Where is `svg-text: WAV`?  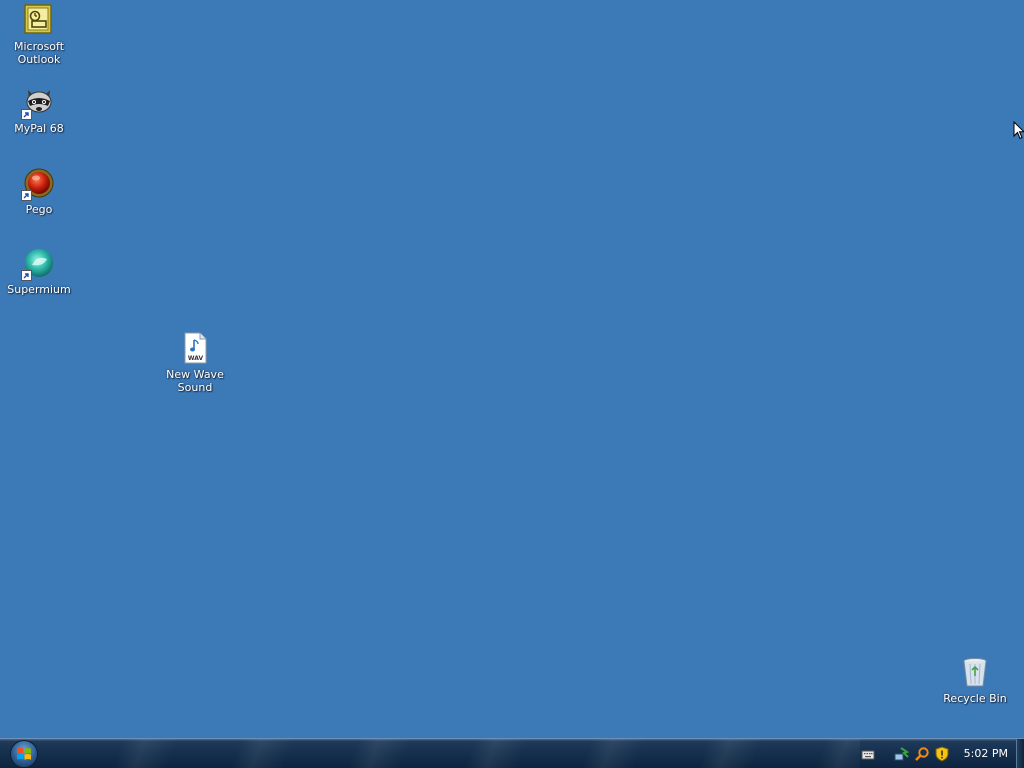
svg-text: WAV is located at coordinates (196, 358).